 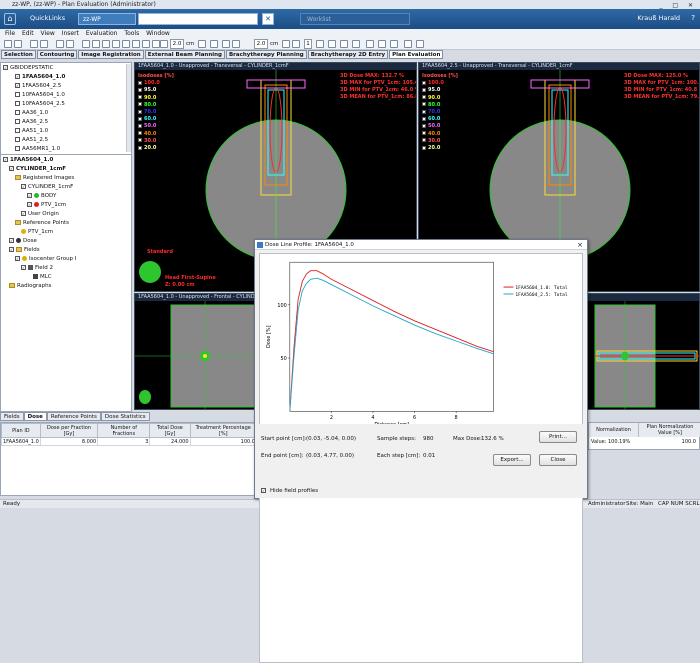 What do you see at coordinates (580, 245) in the screenshot?
I see `close-icon: ×` at bounding box center [580, 245].